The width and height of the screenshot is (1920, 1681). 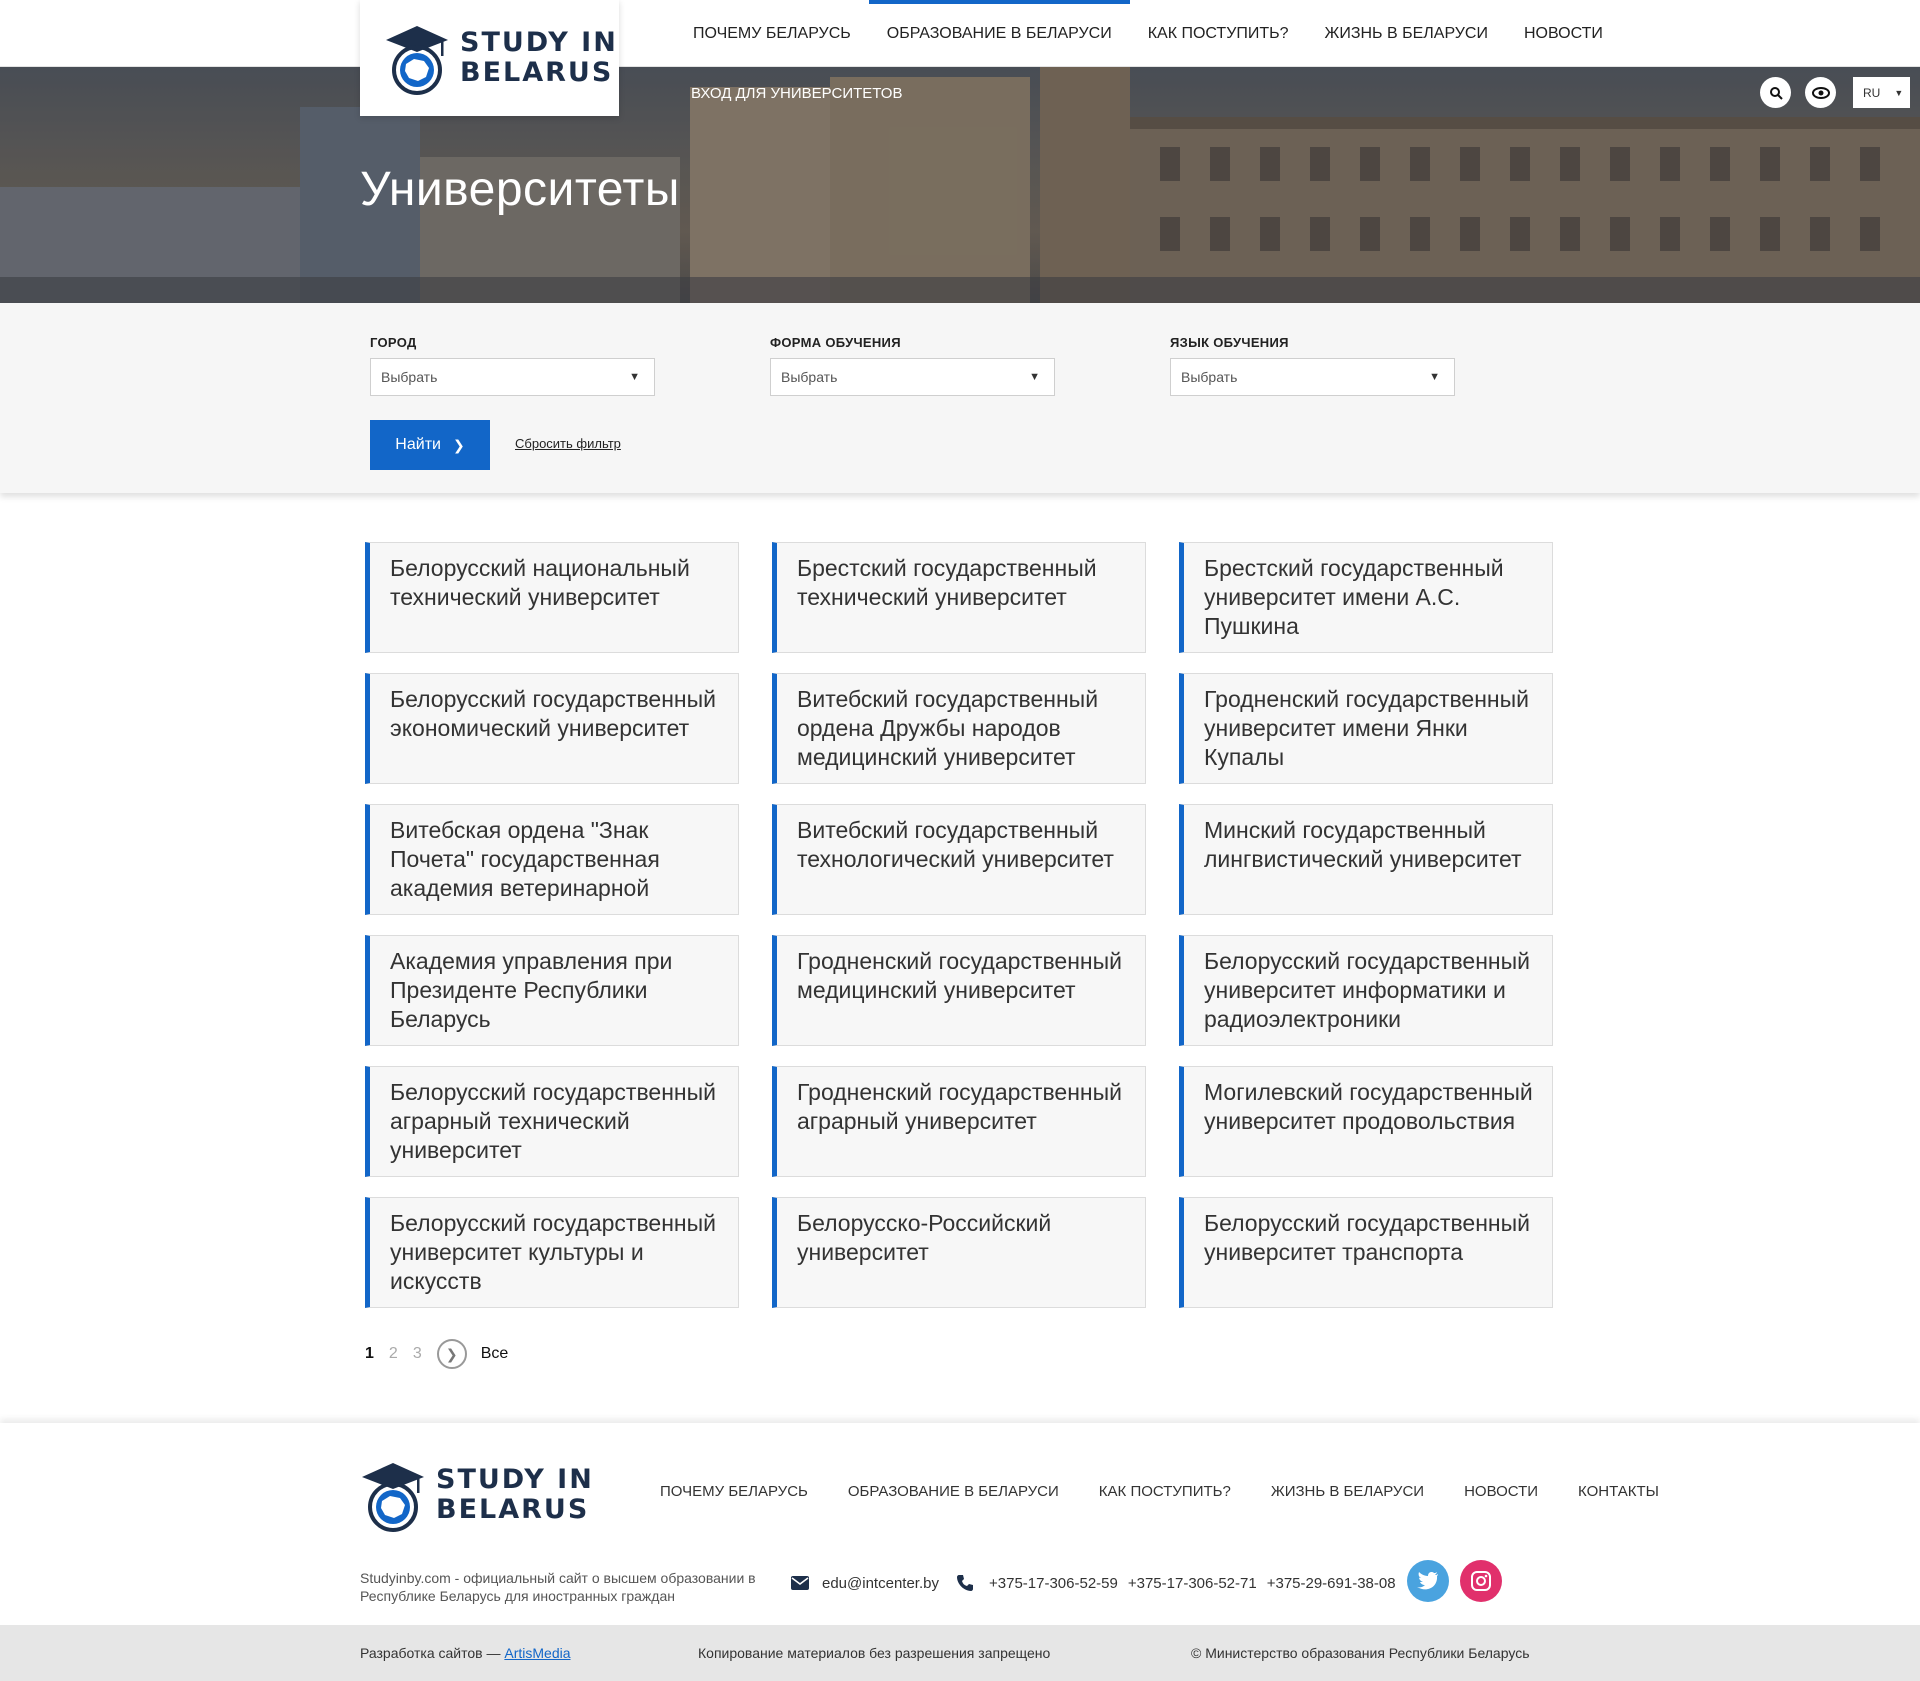 What do you see at coordinates (960, 185) in the screenshot?
I see `hero-banner: Вход для университетов Университеты RU ▼` at bounding box center [960, 185].